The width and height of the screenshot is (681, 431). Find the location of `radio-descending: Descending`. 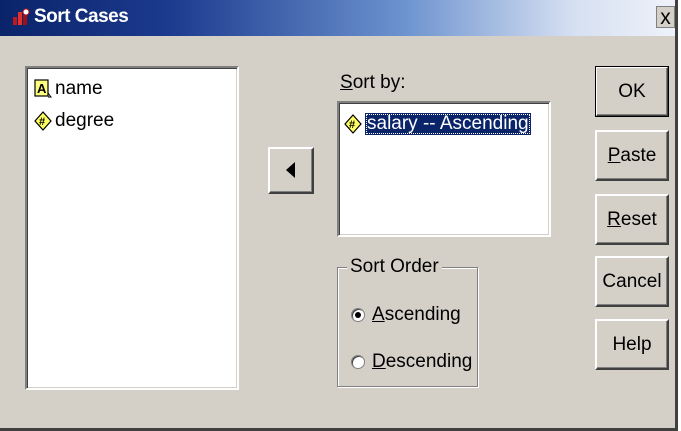

radio-descending: Descending is located at coordinates (411, 362).